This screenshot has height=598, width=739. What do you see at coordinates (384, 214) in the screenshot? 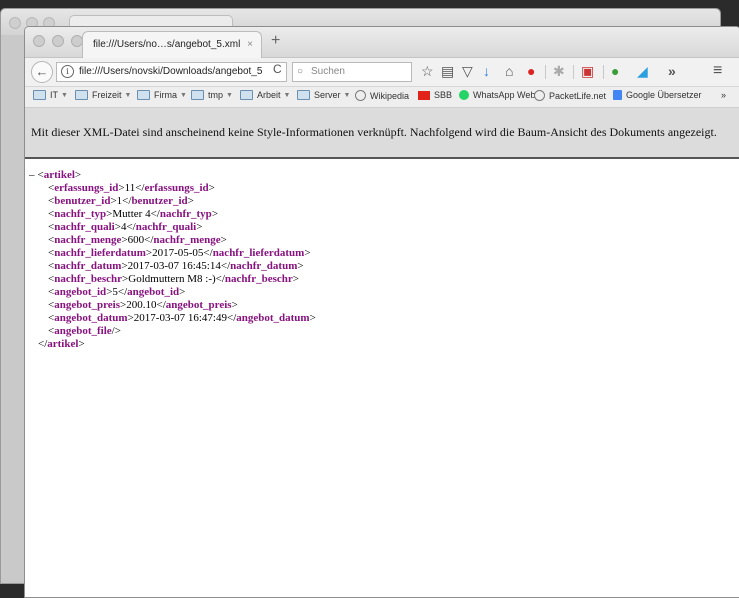
I see `xml-element-line: <nachfr_typ>Mutter 4</nachfr_typ>` at bounding box center [384, 214].